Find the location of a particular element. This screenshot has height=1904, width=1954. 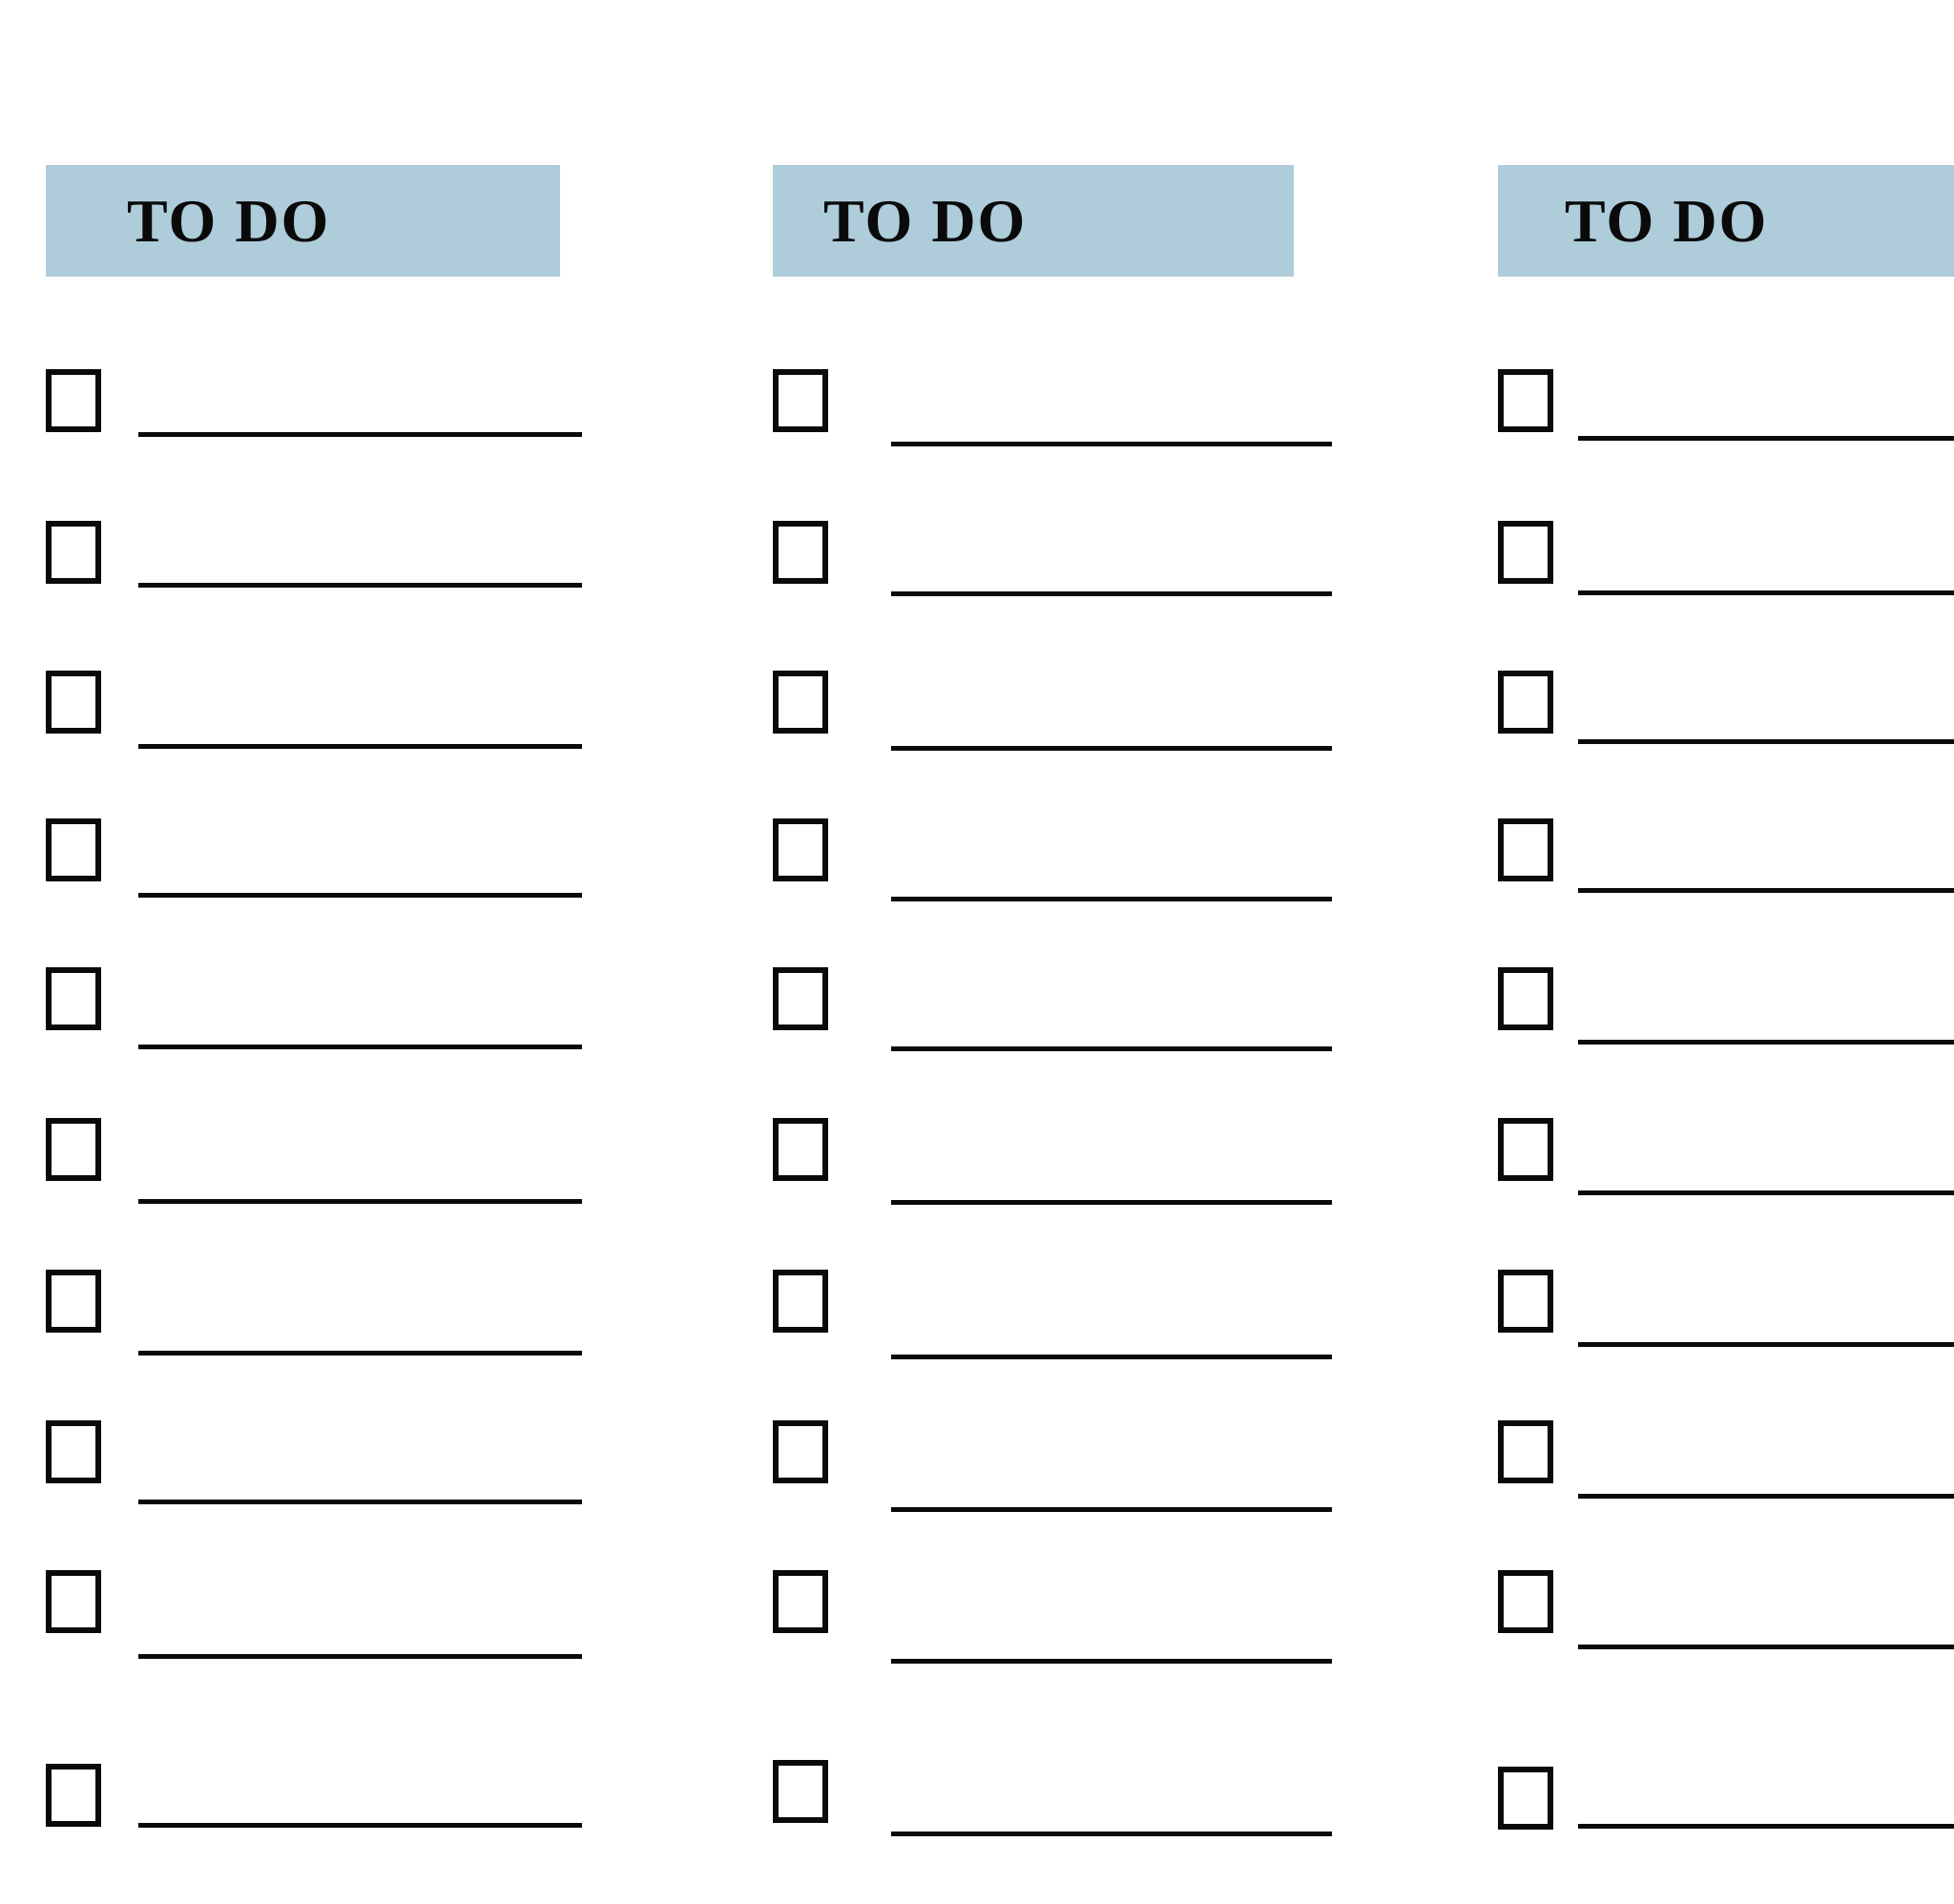

todo-header-banner-1: TO DO is located at coordinates (303, 221).